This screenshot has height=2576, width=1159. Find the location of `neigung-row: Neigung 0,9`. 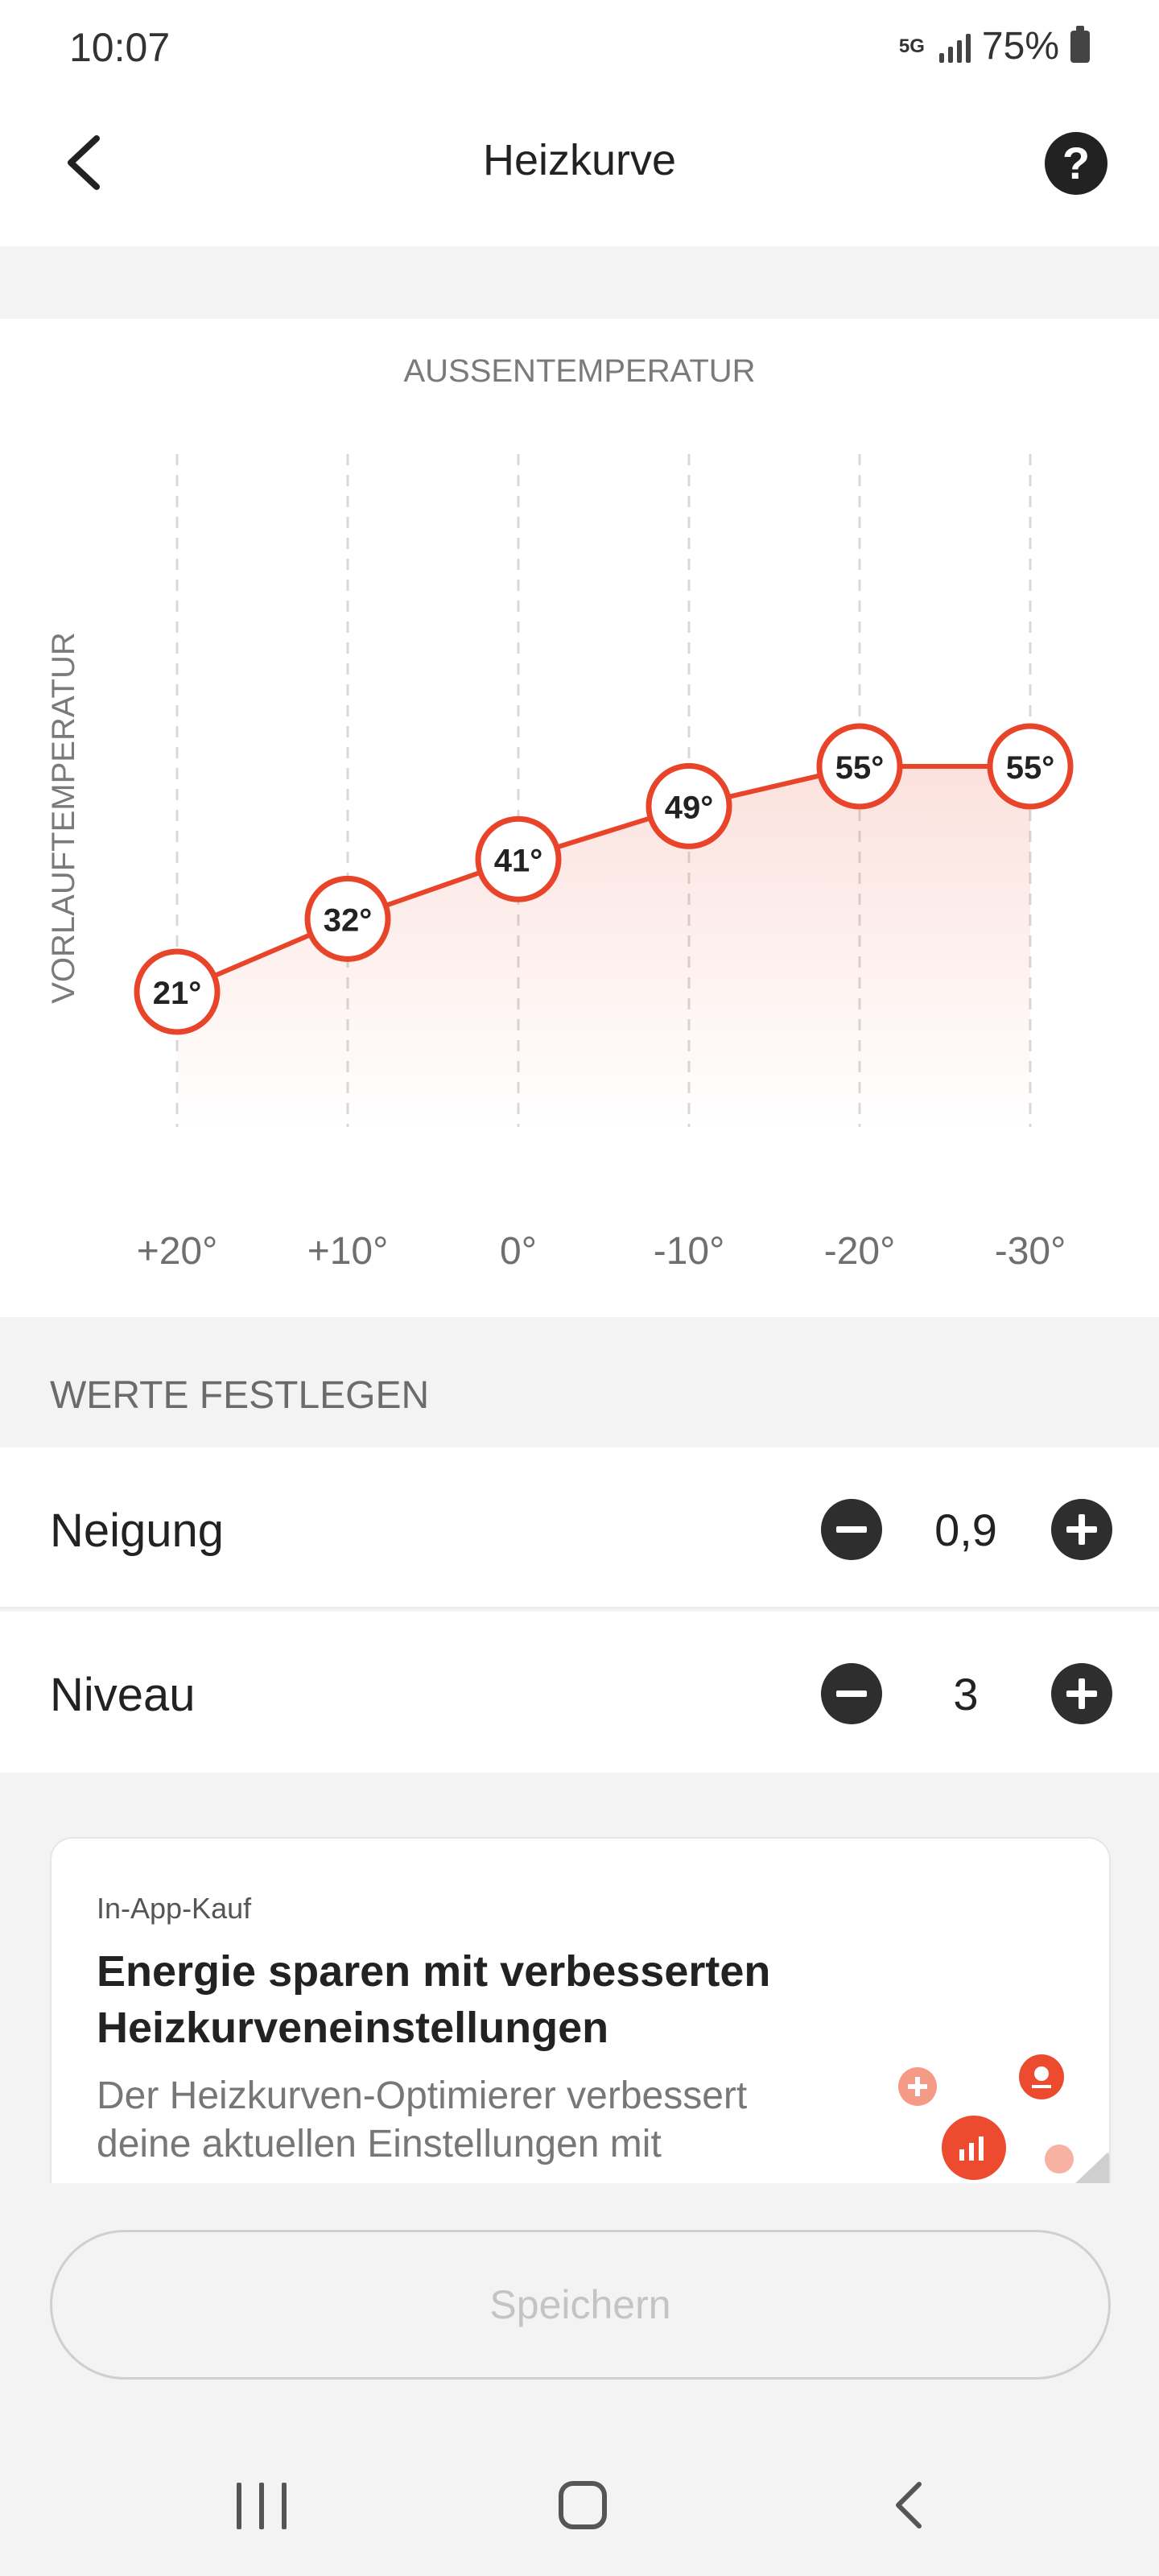

neigung-row: Neigung 0,9 is located at coordinates (579, 1527).